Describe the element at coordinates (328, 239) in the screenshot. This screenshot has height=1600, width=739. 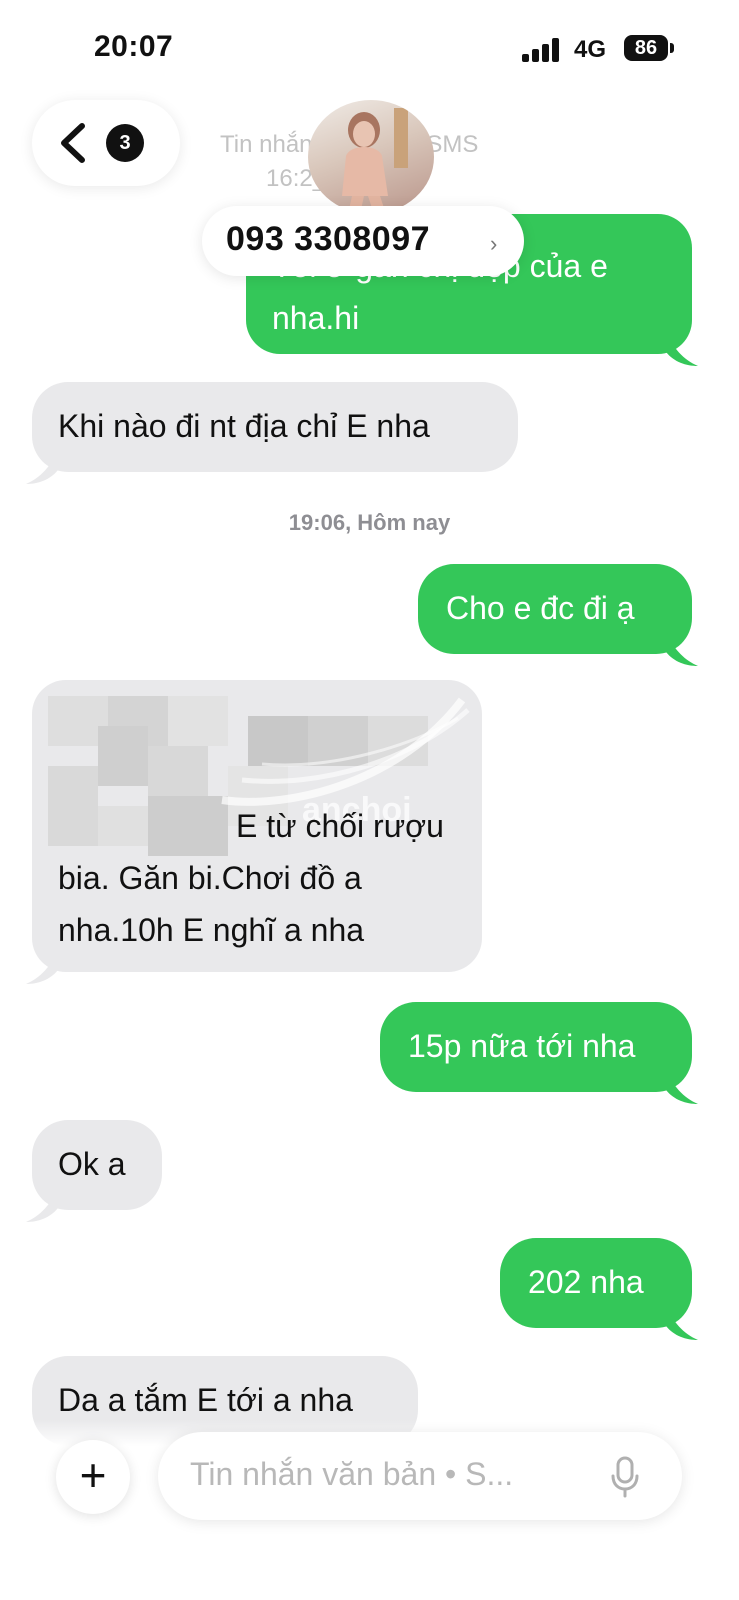
I see `contact-number: 093 3308097` at that location.